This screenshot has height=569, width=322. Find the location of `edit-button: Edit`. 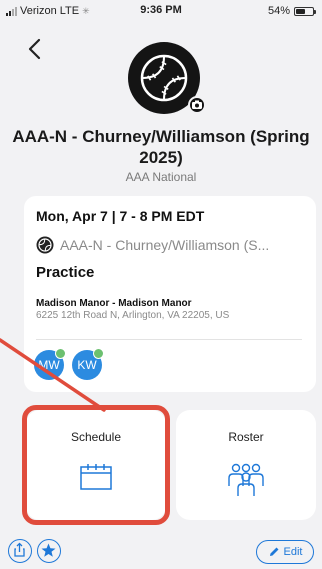

edit-button: Edit is located at coordinates (285, 552).